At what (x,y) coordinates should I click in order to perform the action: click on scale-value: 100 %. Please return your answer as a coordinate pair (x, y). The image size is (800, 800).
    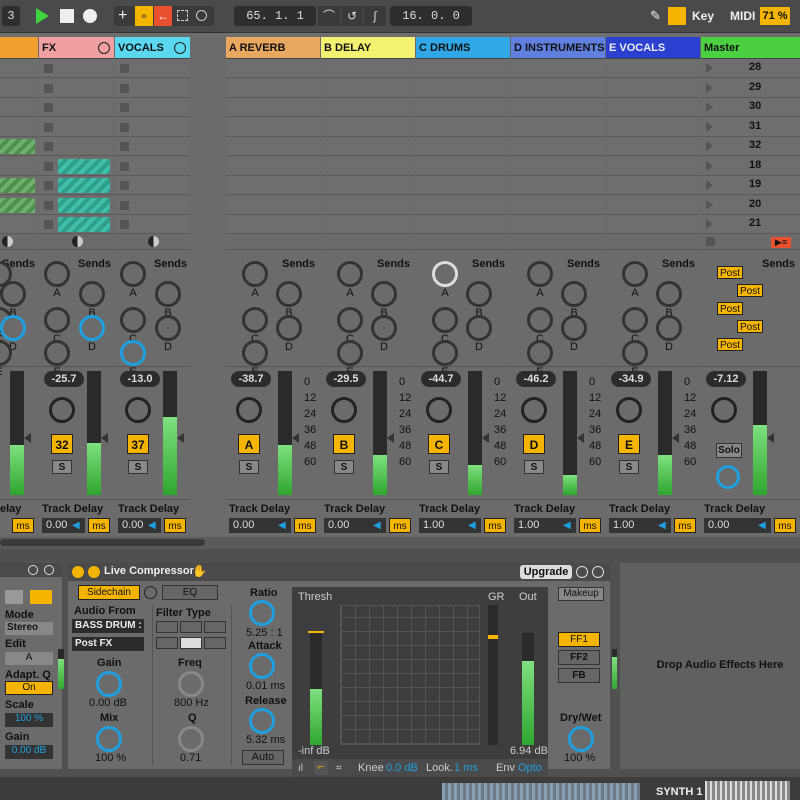
    Looking at the image, I should click on (29, 720).